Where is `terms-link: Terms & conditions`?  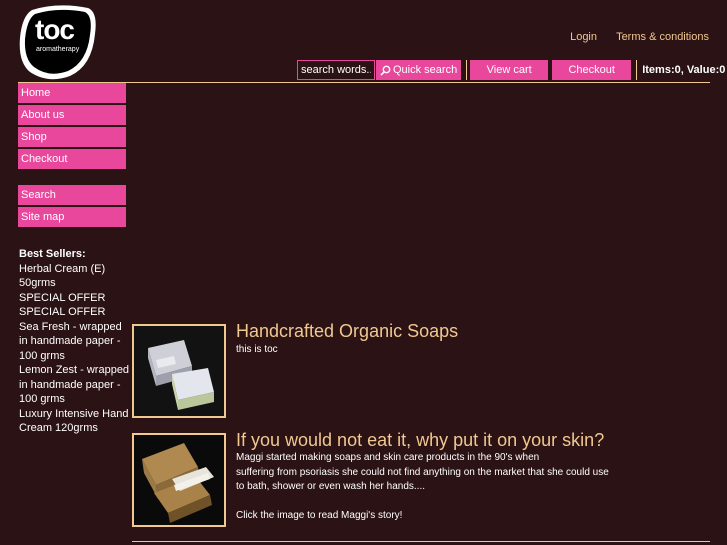
terms-link: Terms & conditions is located at coordinates (662, 37).